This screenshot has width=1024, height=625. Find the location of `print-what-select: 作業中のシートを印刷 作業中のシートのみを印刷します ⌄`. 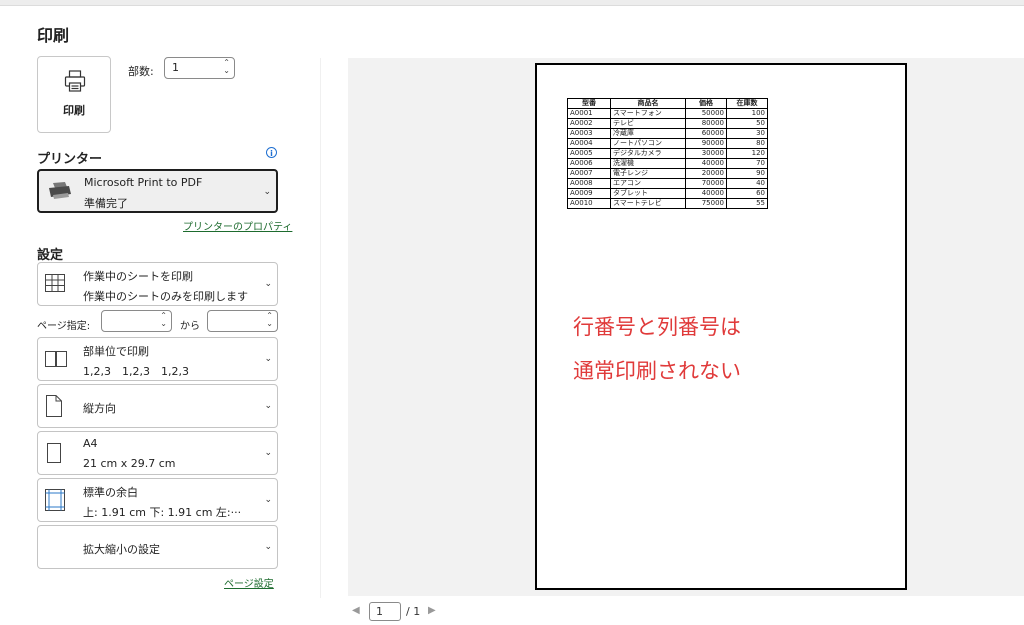

print-what-select: 作業中のシートを印刷 作業中のシートのみを印刷します ⌄ is located at coordinates (157, 284).